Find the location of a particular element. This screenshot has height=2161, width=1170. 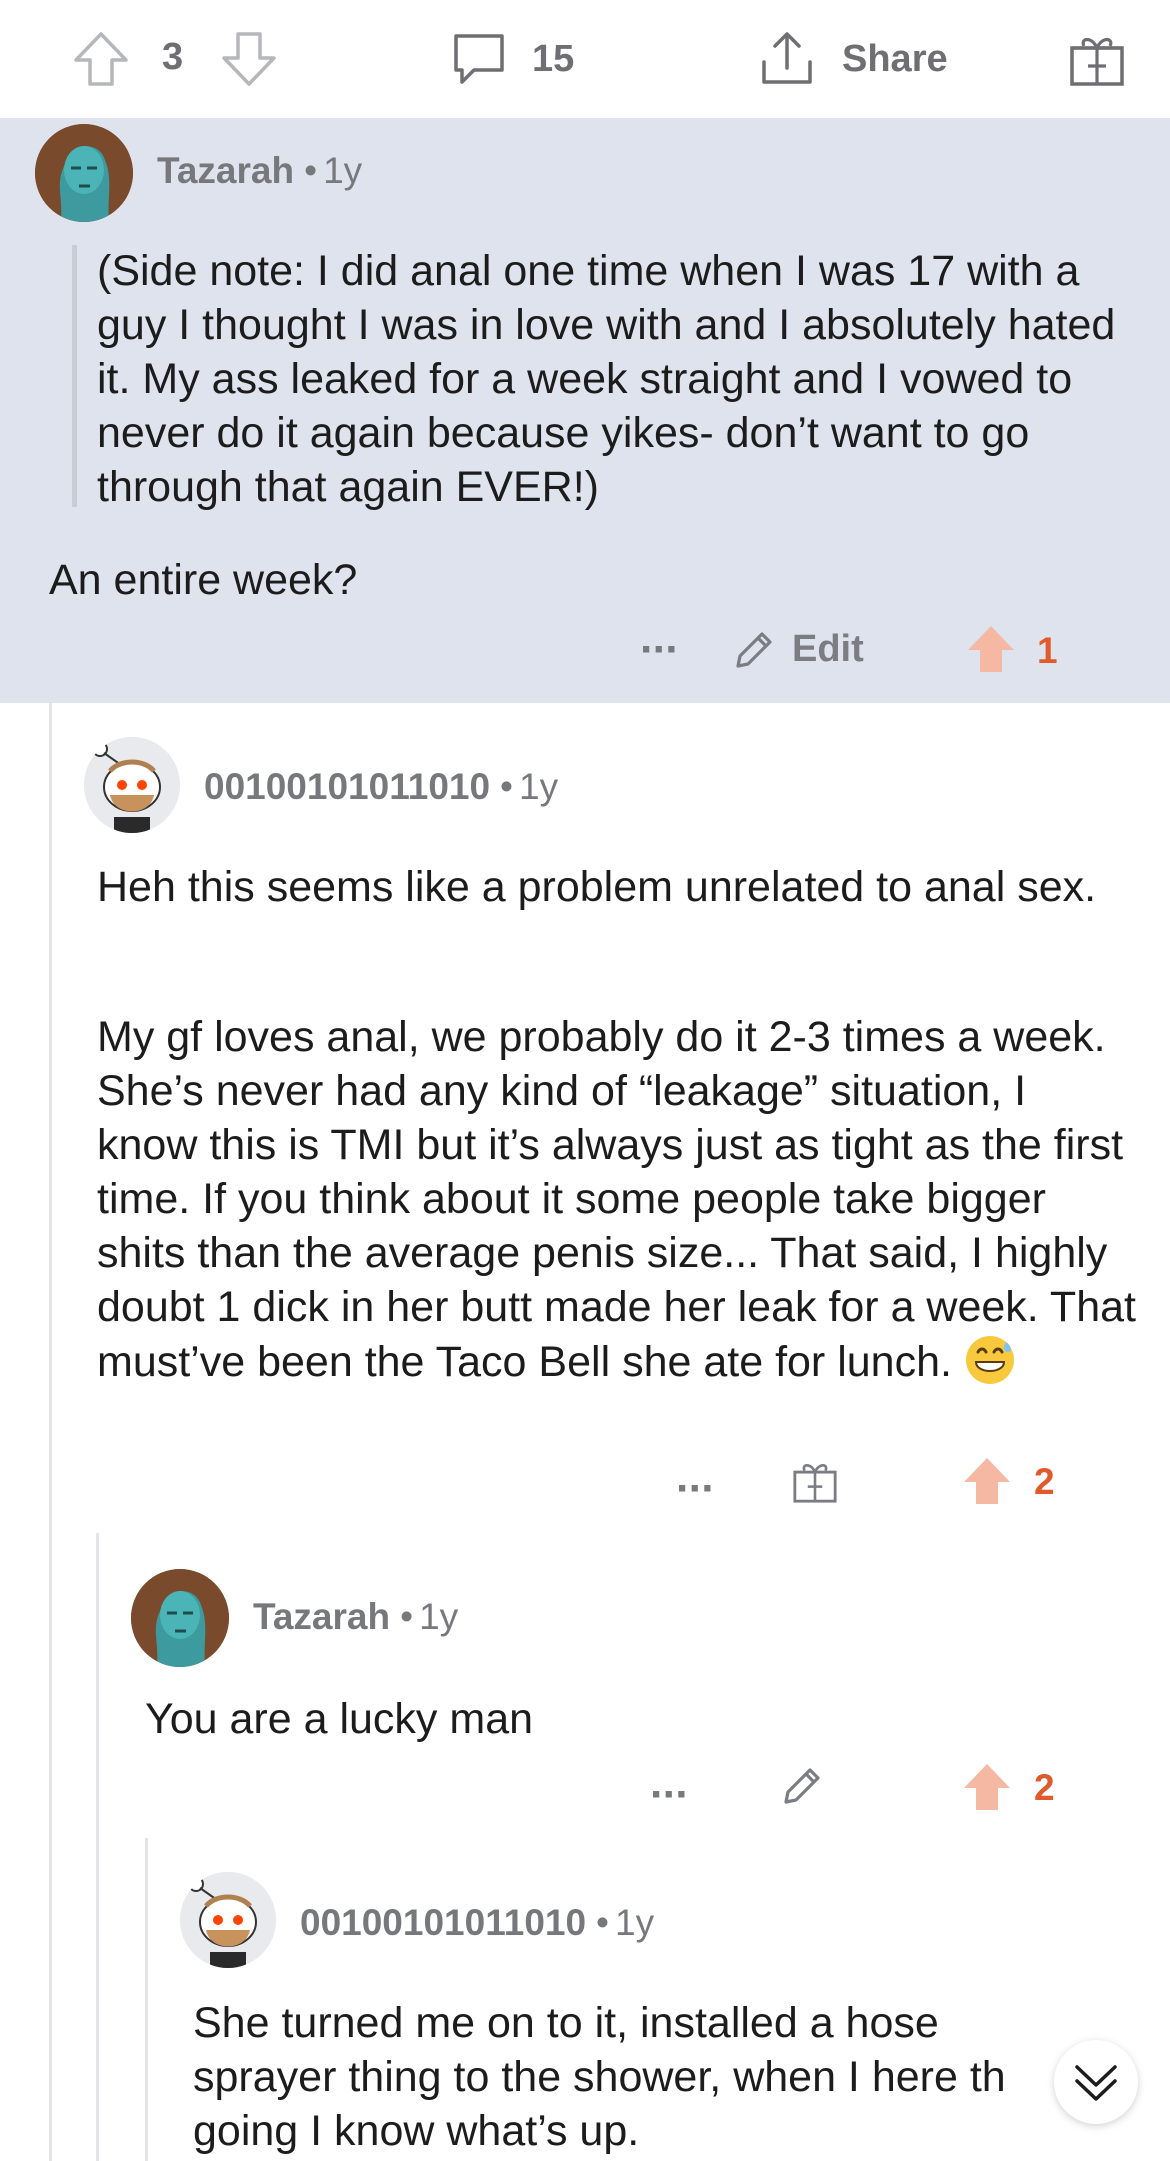

vote-count: 3 is located at coordinates (173, 57).